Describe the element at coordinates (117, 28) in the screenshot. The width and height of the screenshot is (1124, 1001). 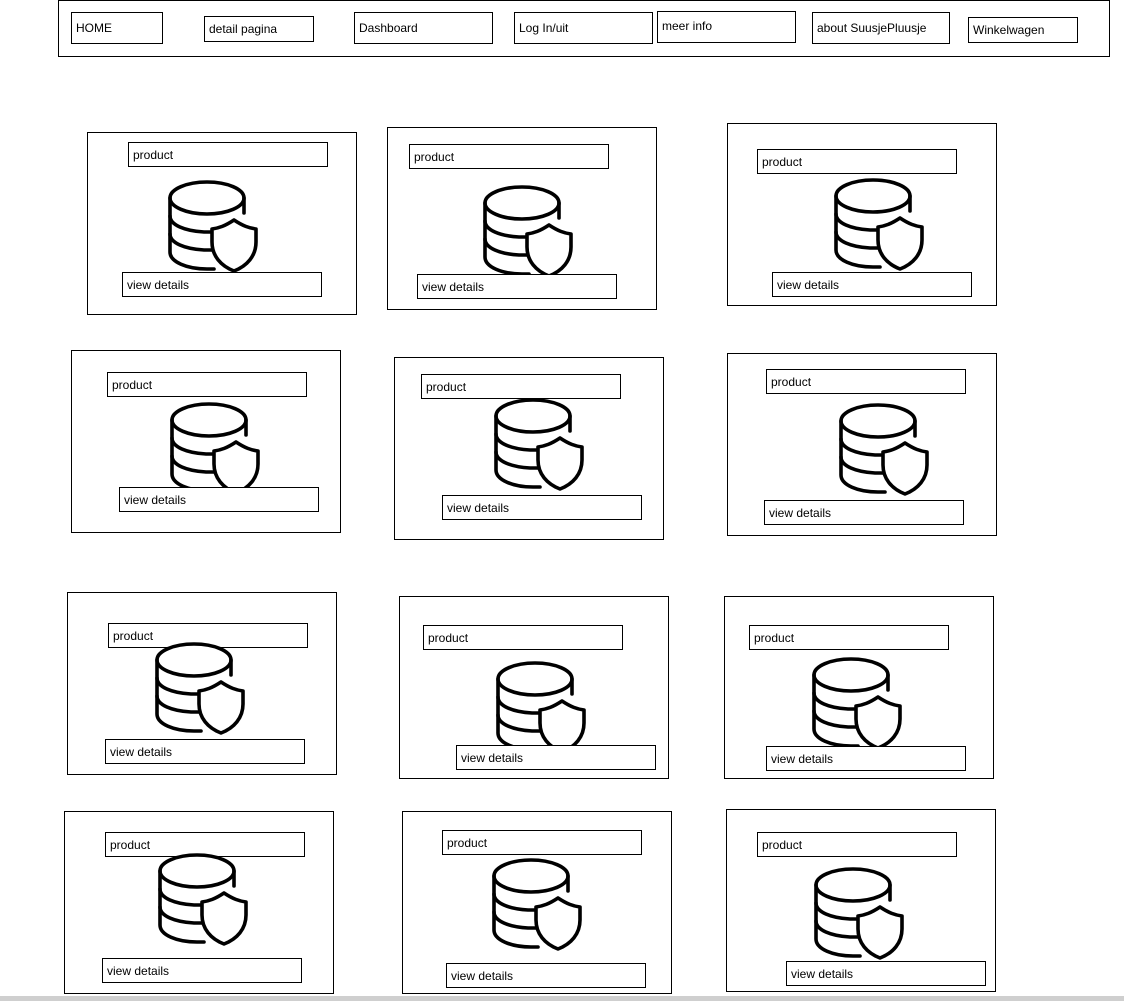
I see `nav-home: HOME` at that location.